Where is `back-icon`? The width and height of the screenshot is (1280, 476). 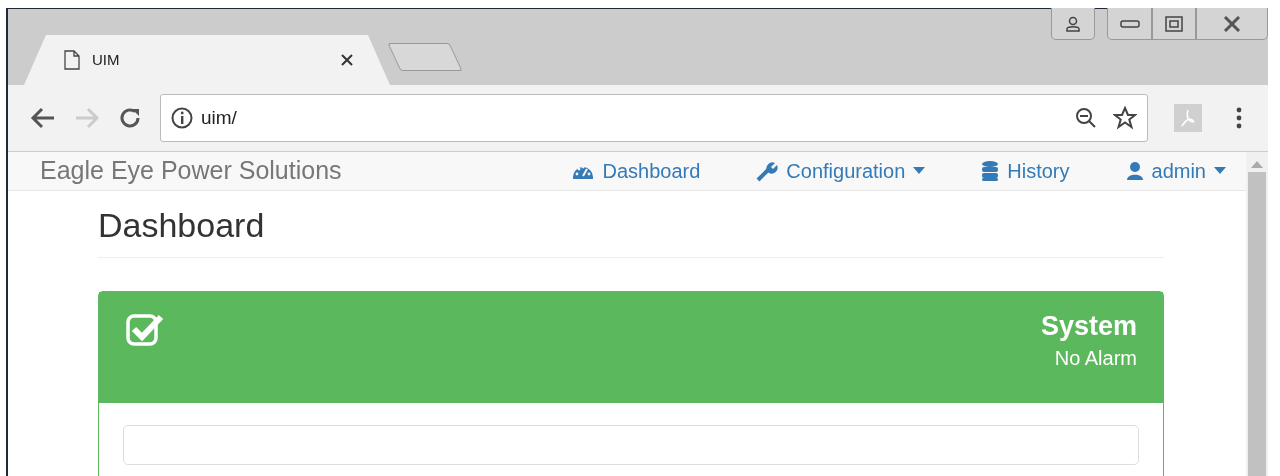
back-icon is located at coordinates (43, 118).